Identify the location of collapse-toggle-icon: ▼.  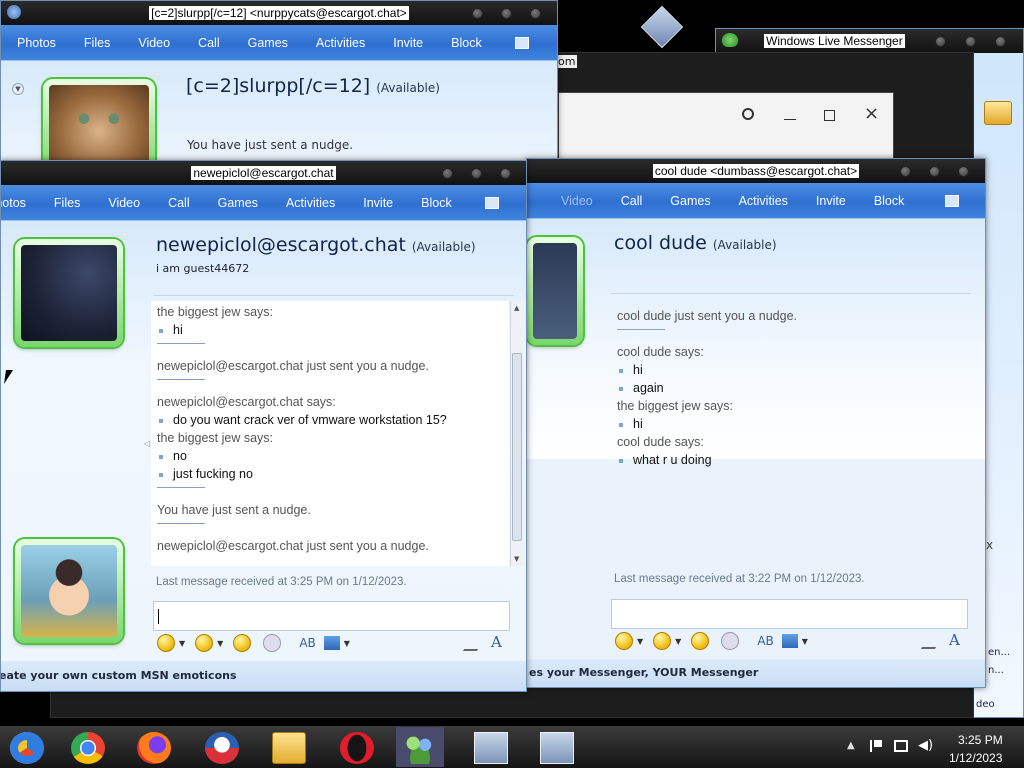
(18, 89).